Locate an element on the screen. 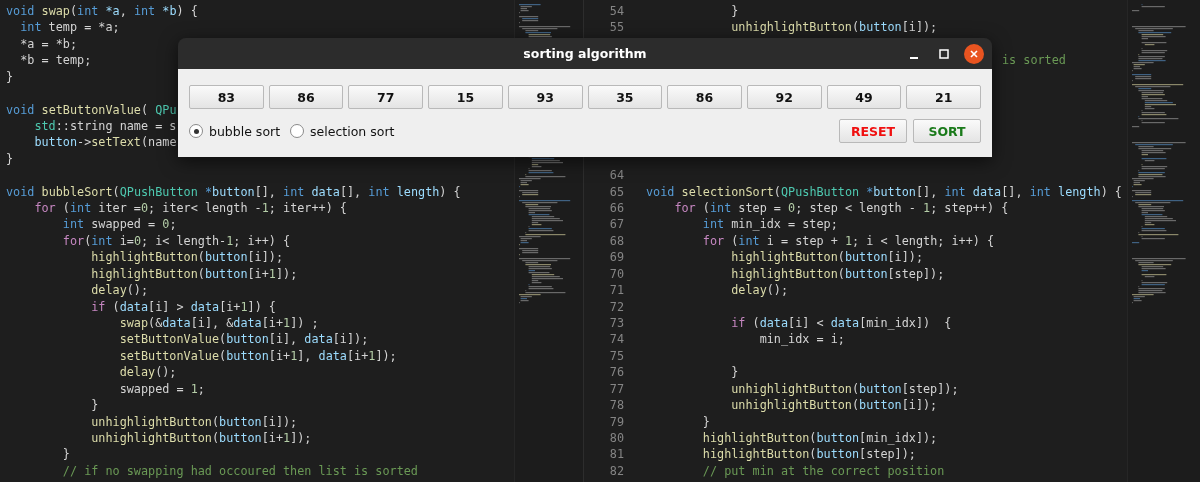 This screenshot has width=1200, height=482. code-line: for (int step = 0; step < length - 1; step++) { is located at coordinates (841, 209).